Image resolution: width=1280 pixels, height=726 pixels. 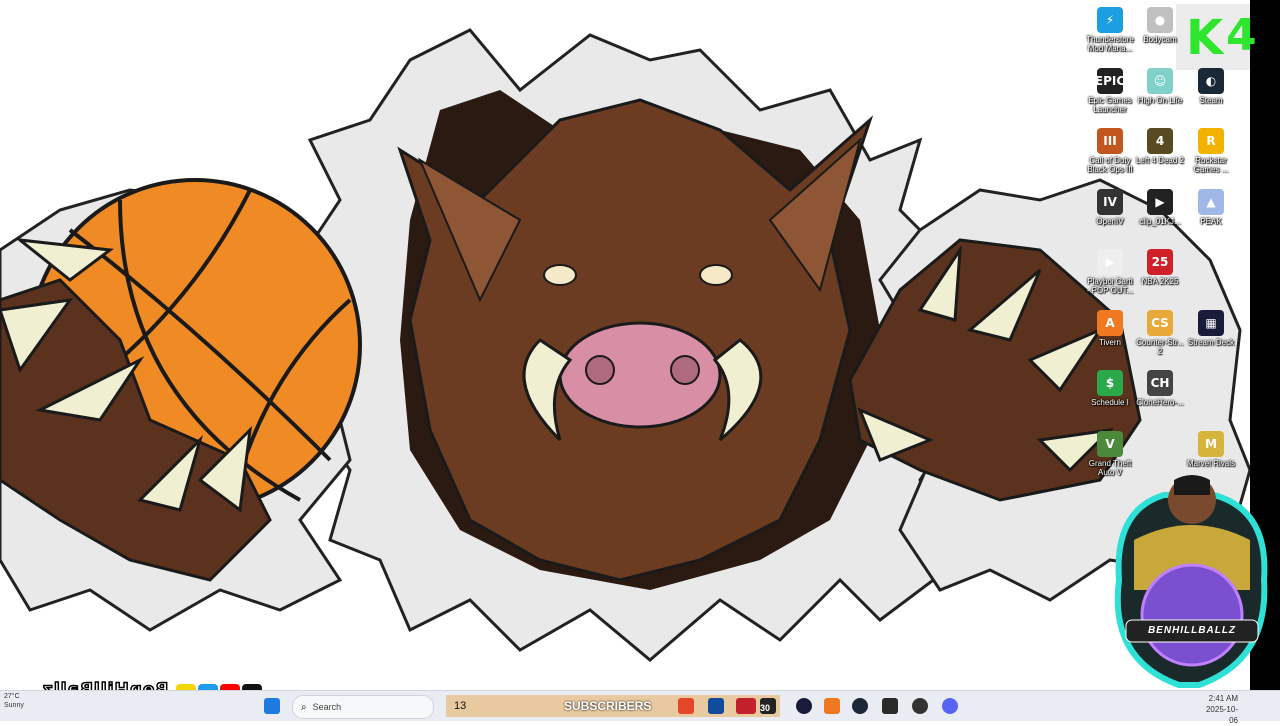 What do you see at coordinates (1211, 443) in the screenshot?
I see `marvel-icon: M` at bounding box center [1211, 443].